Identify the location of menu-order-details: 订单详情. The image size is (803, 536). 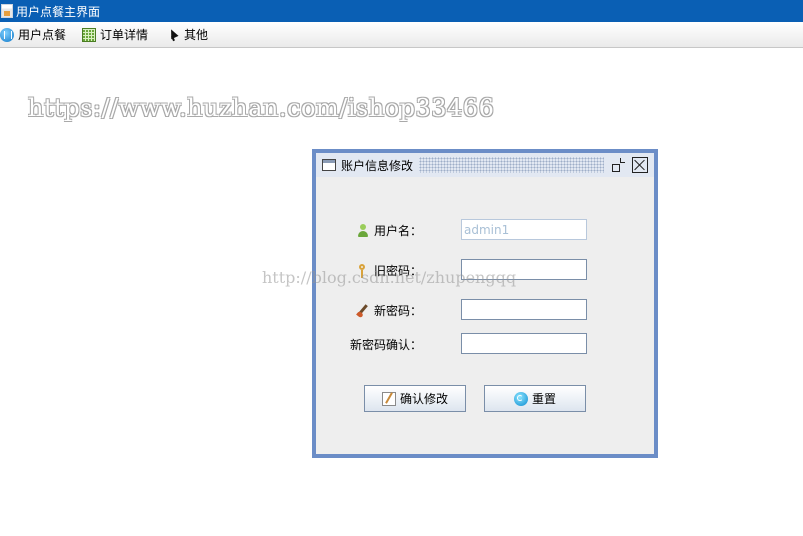
(118, 34).